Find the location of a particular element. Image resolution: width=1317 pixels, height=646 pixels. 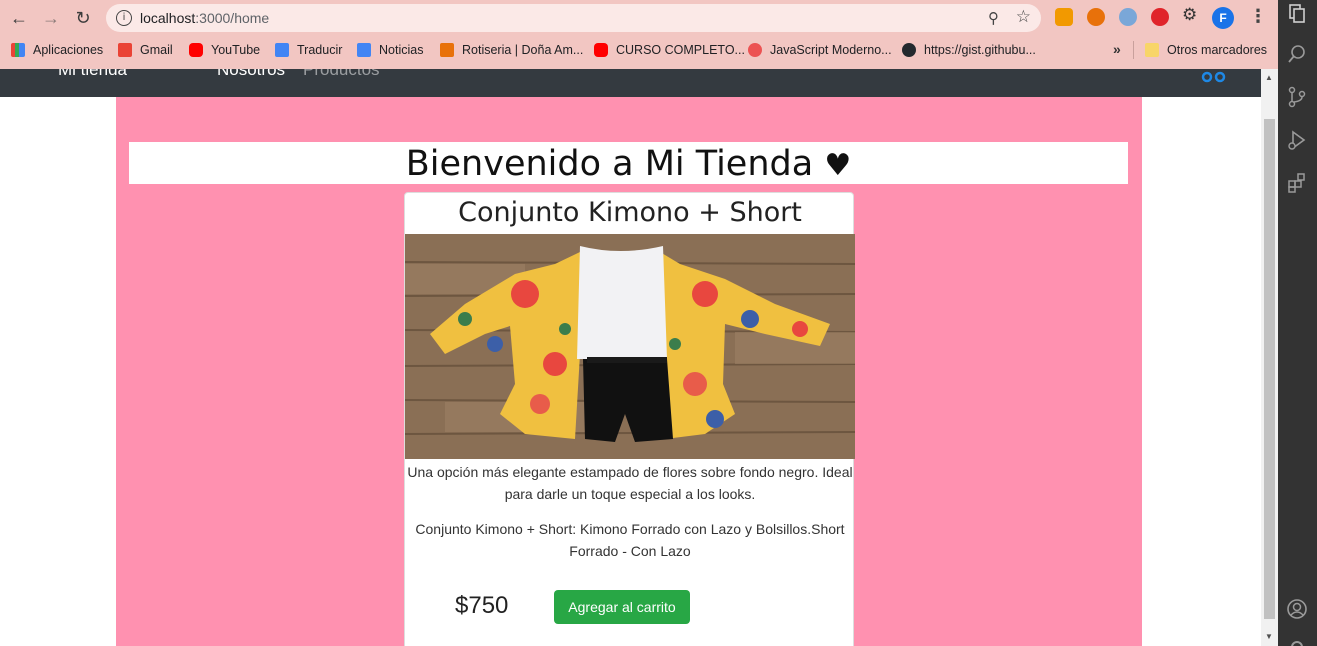

site-navbar: Mi tienda Nosotros Productos is located at coordinates (630, 83).